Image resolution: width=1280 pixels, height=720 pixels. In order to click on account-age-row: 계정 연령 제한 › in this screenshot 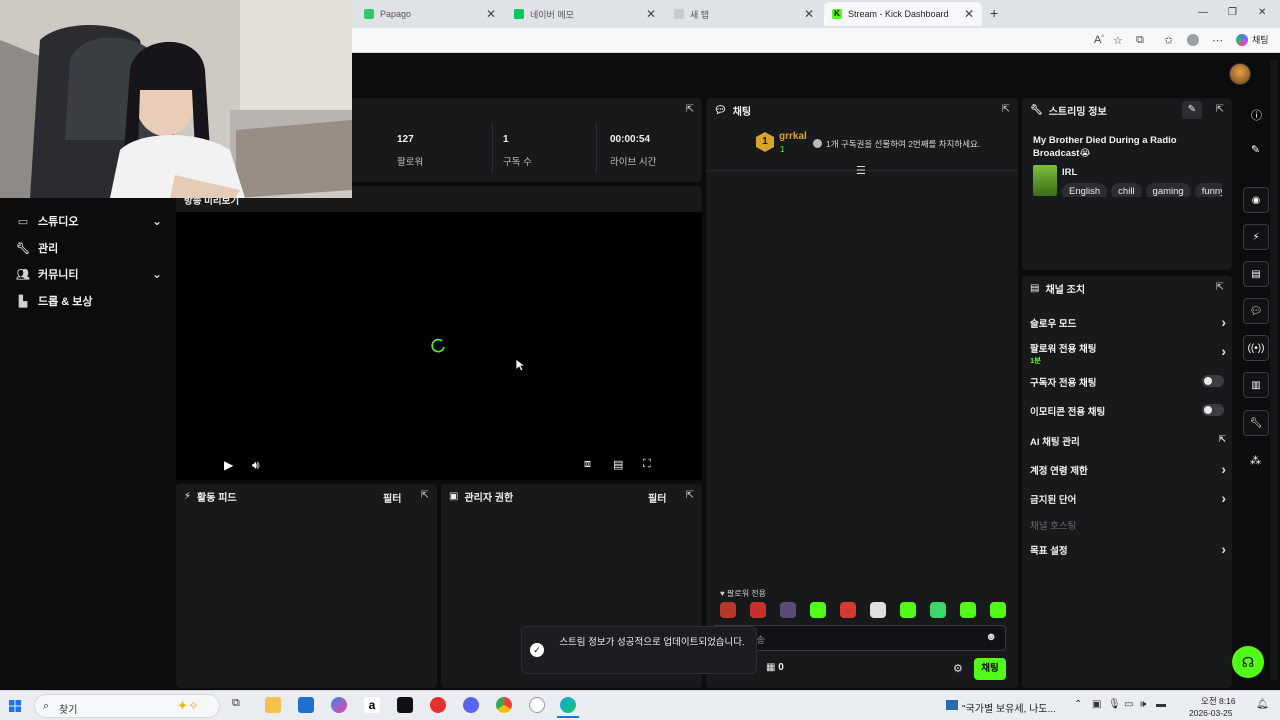, I will do `click(1128, 469)`.